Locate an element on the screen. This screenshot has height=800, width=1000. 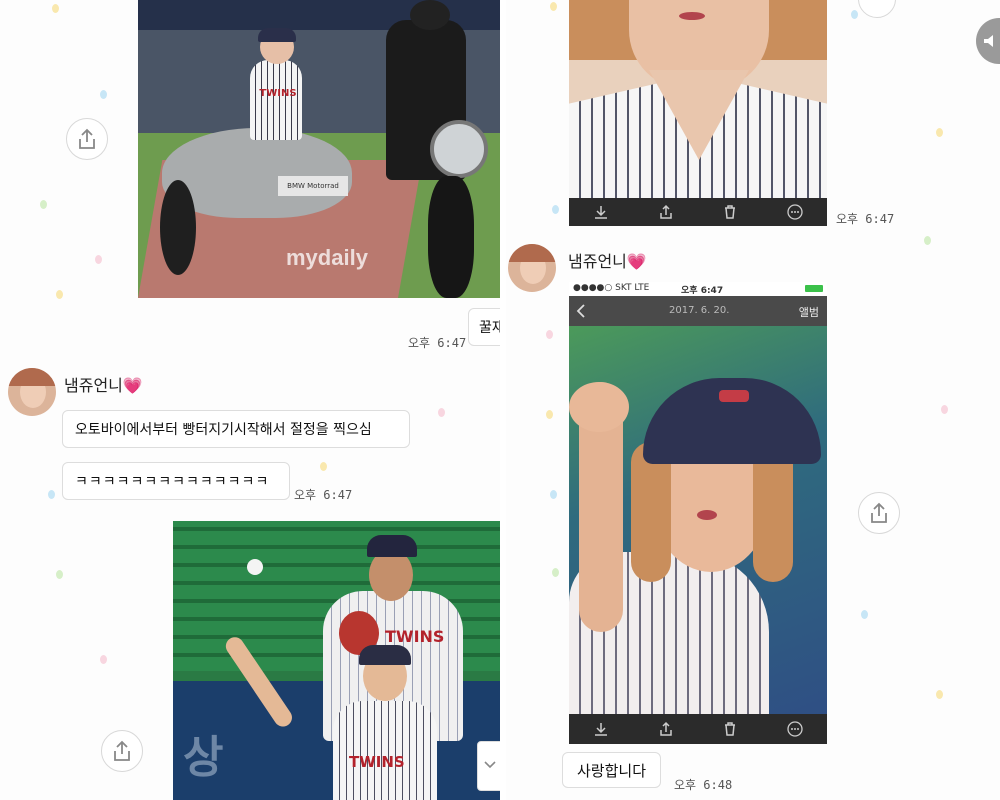
message-bubble: ㅋㅋㅋㅋㅋㅋㅋㅋㅋㅋㅋㅋㅋㅋ is located at coordinates (176, 481).